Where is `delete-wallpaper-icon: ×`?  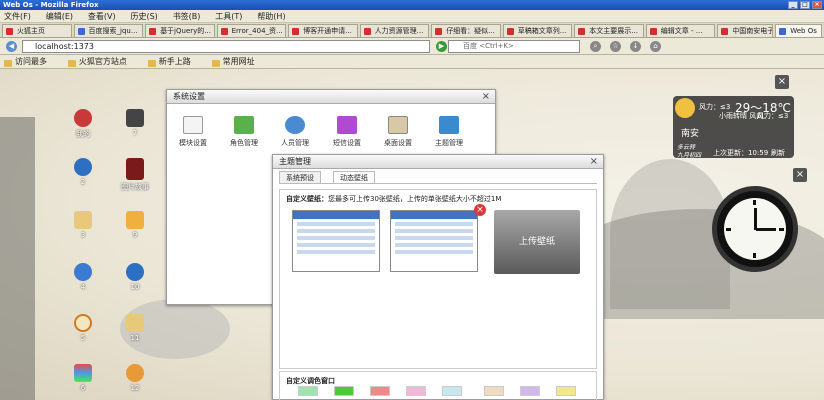
delete-wallpaper-icon: × is located at coordinates (480, 210).